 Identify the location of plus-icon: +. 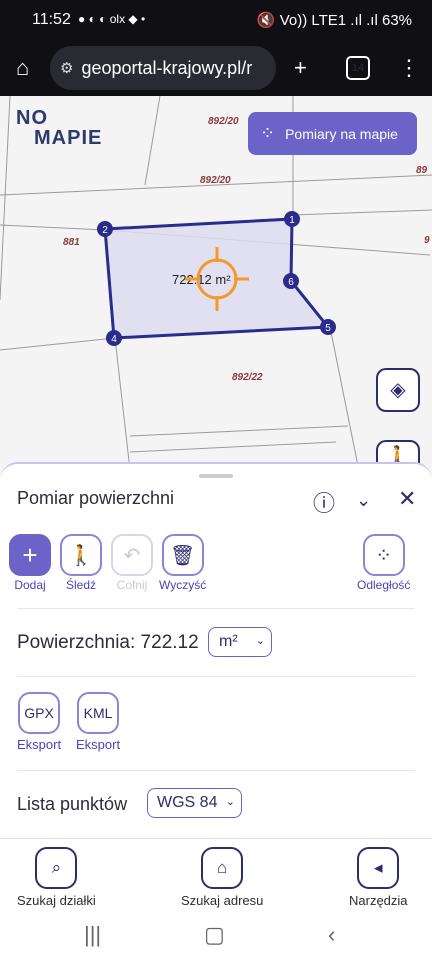
(30, 555).